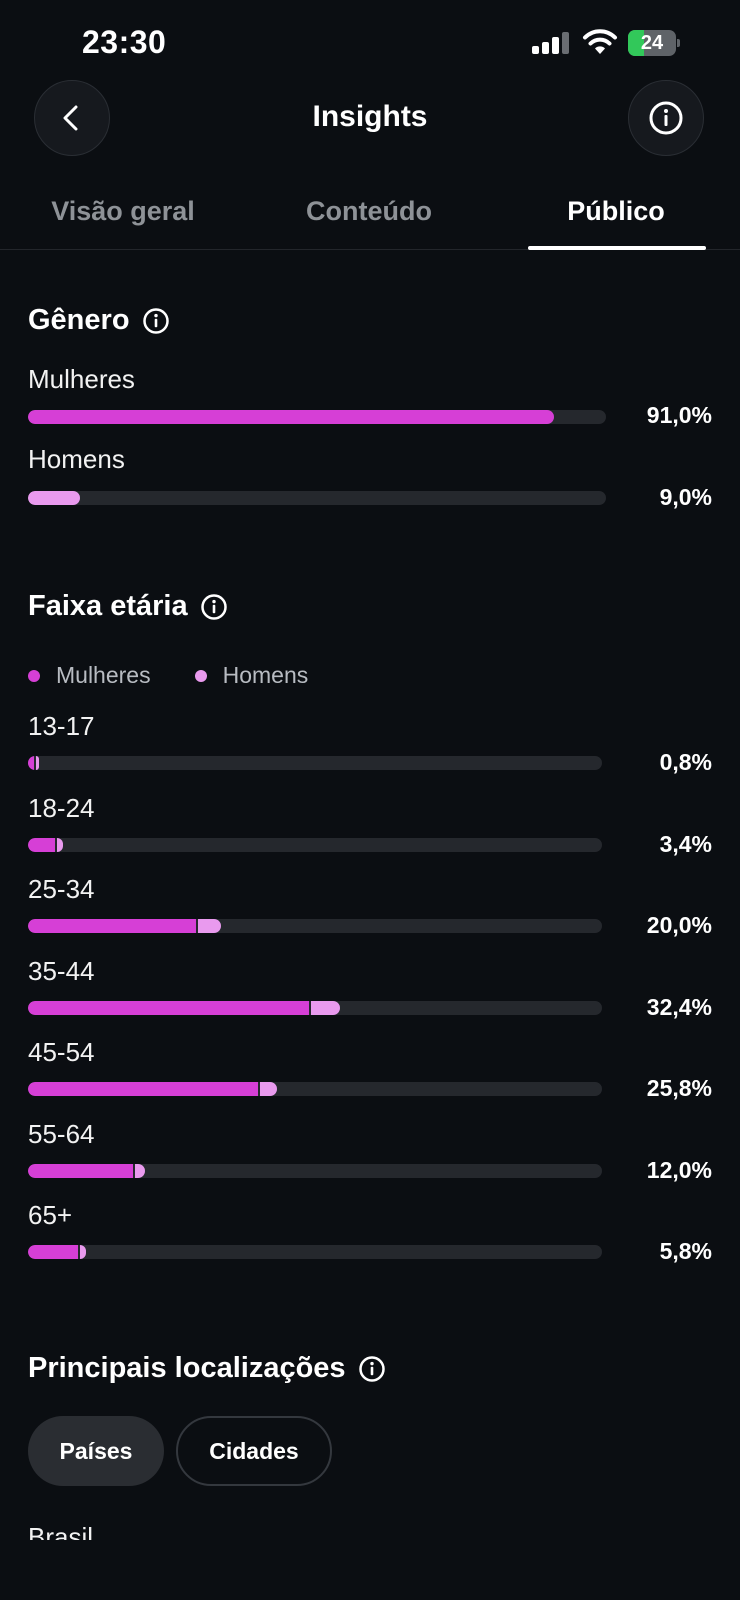  What do you see at coordinates (317, 498) in the screenshot?
I see `gender-bar-men` at bounding box center [317, 498].